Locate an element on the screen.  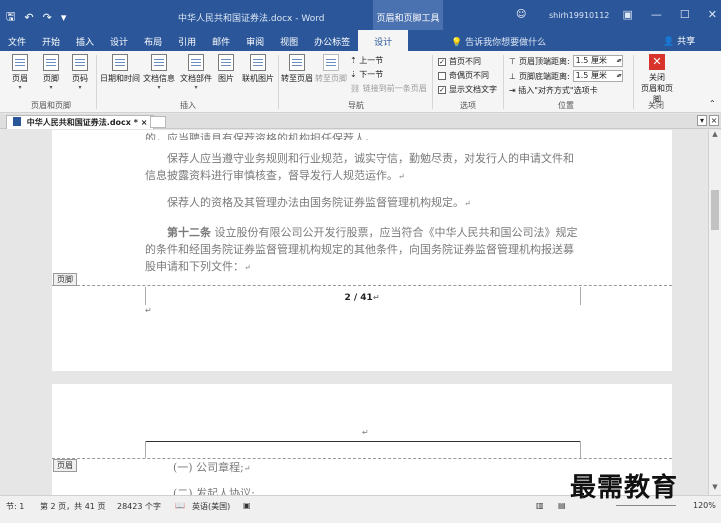
footer-button: 页脚 ▾ is located at coordinates (51, 72).